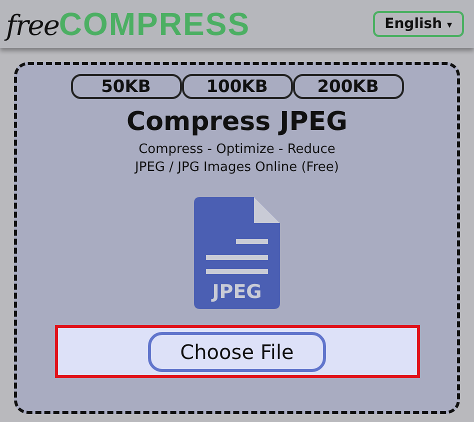 This screenshot has height=422, width=474. I want to click on logo-script-text: free, so click(32, 25).